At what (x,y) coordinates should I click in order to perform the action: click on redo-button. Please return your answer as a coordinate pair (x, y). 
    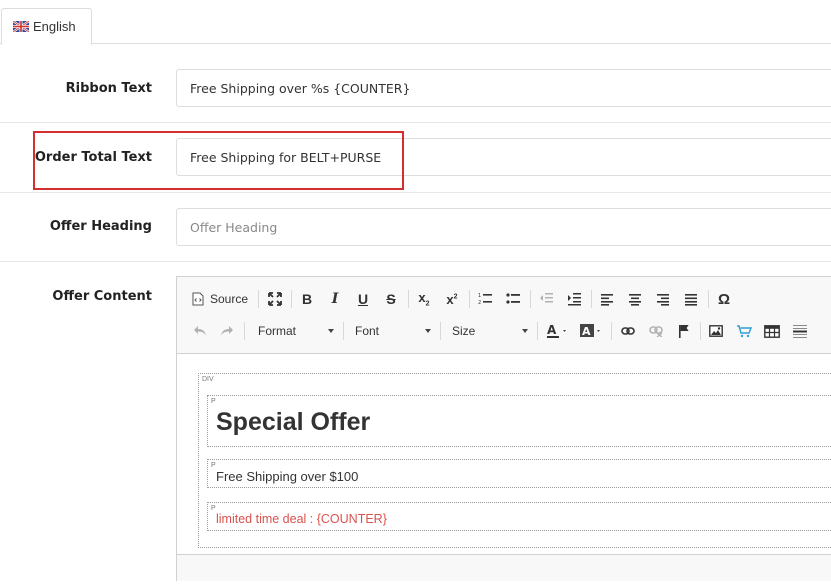
    Looking at the image, I should click on (227, 331).